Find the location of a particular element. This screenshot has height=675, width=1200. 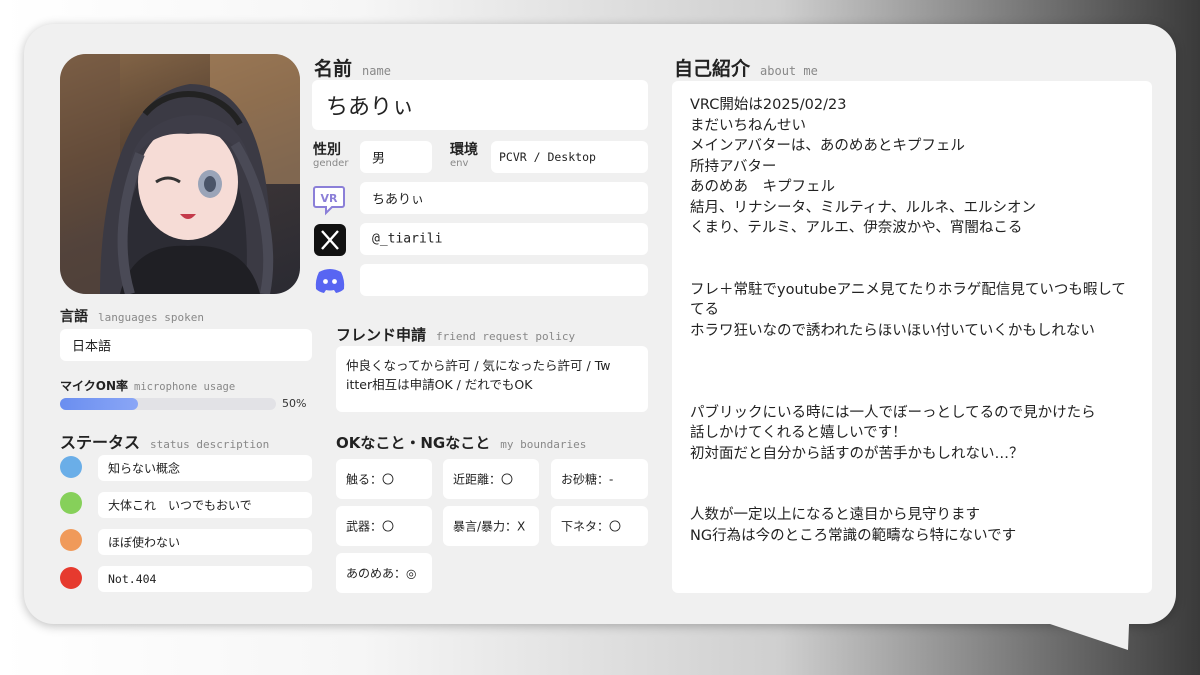

languages-field: 日本語 is located at coordinates (186, 345).